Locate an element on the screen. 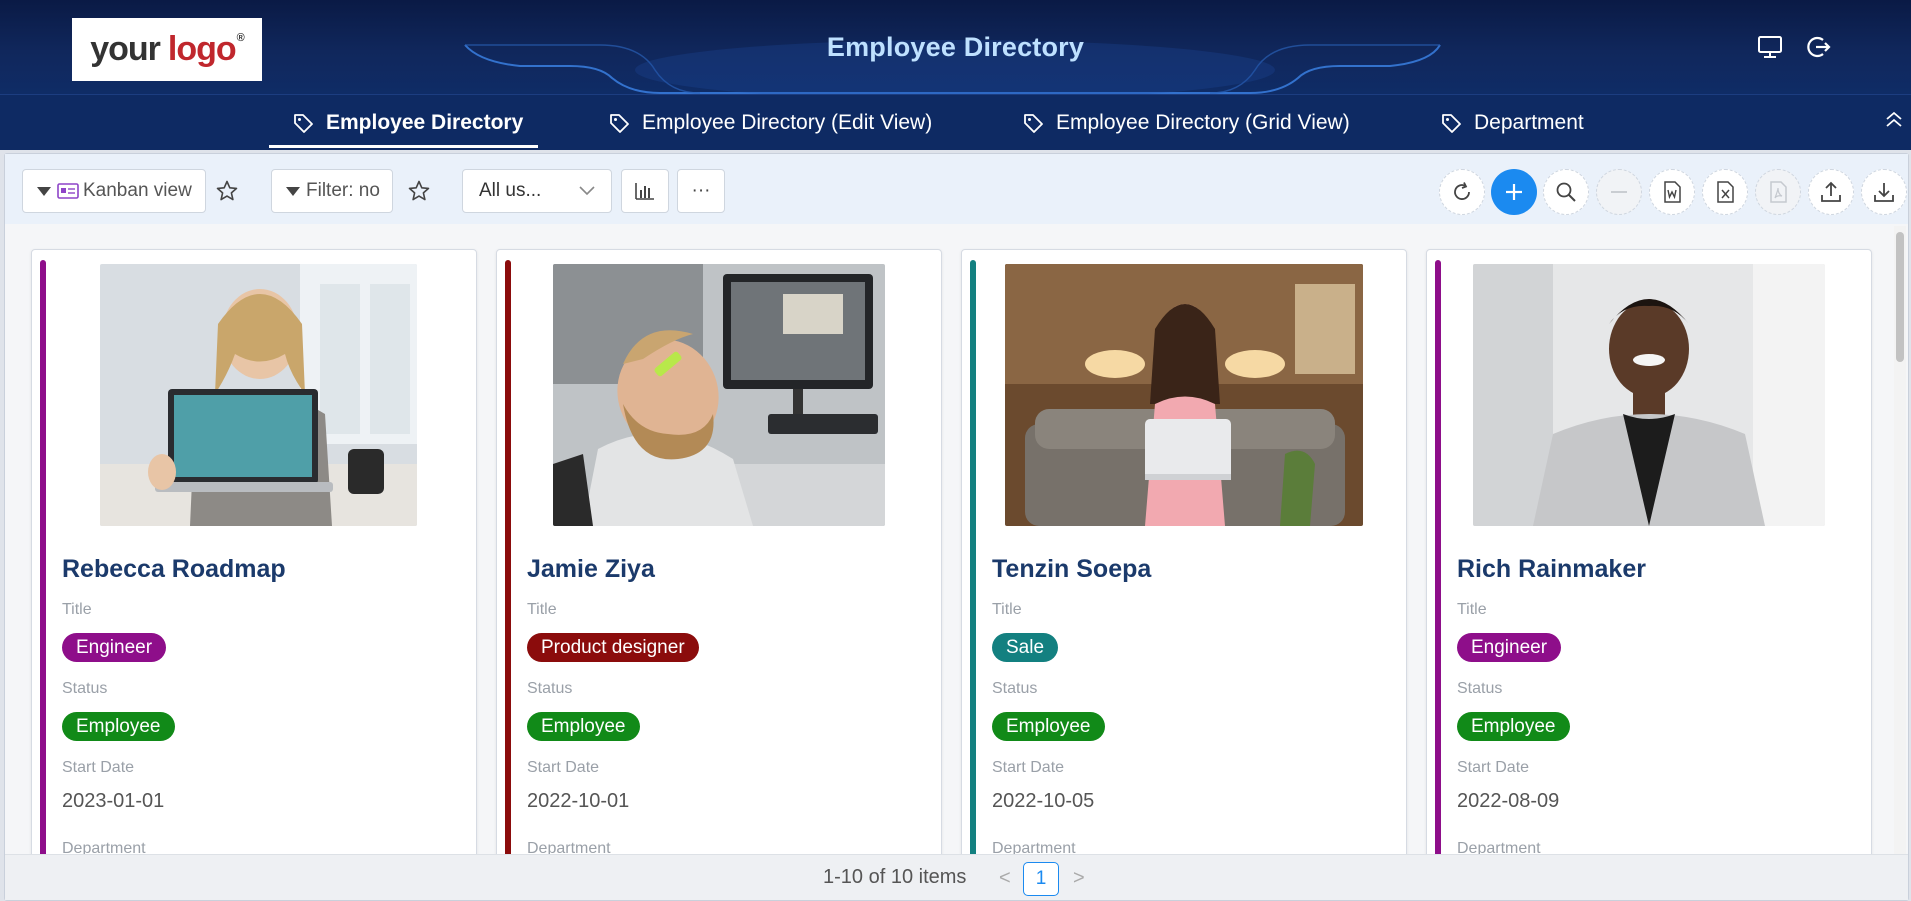 The height and width of the screenshot is (901, 1911). pagination-bar: 1-10 of 10 items < 1 > is located at coordinates (956, 877).